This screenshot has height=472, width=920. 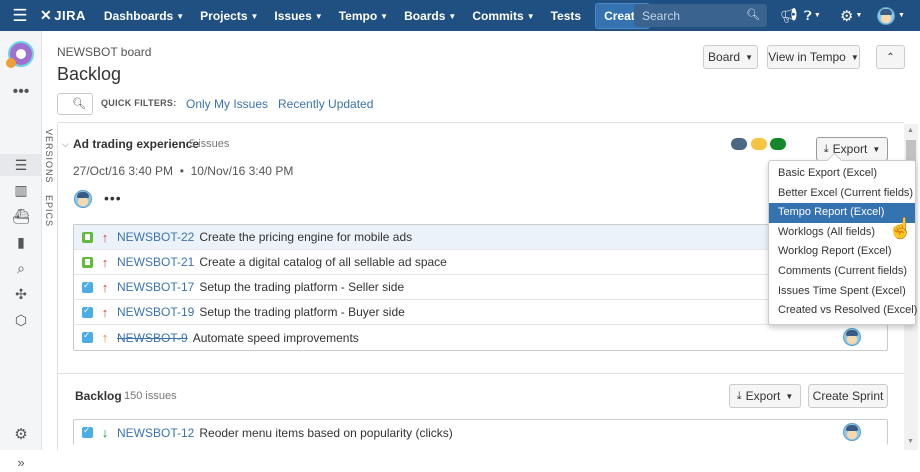 I want to click on collapse-icon: ⌃, so click(x=890, y=57).